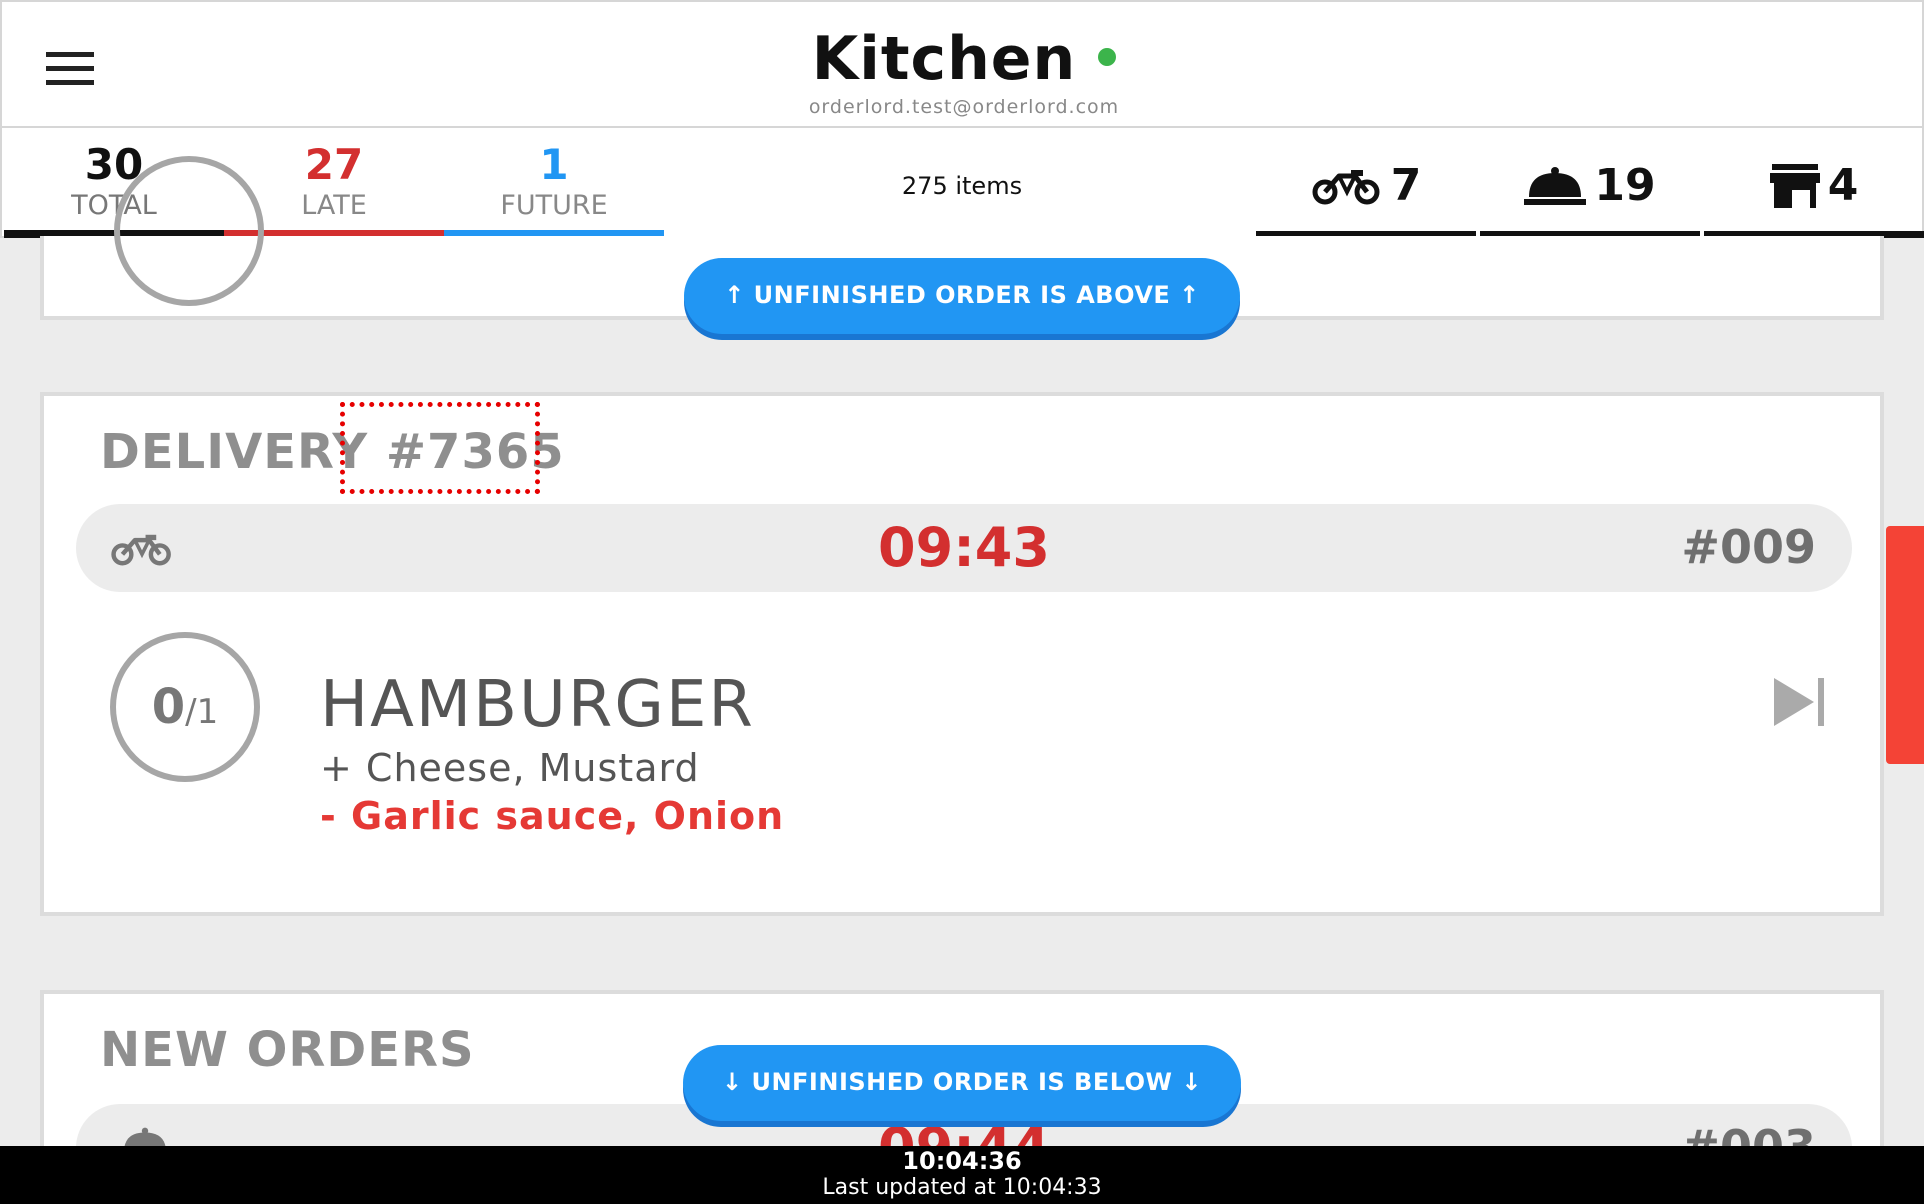 This screenshot has width=1924, height=1204. I want to click on item-progress-slash: /, so click(191, 712).